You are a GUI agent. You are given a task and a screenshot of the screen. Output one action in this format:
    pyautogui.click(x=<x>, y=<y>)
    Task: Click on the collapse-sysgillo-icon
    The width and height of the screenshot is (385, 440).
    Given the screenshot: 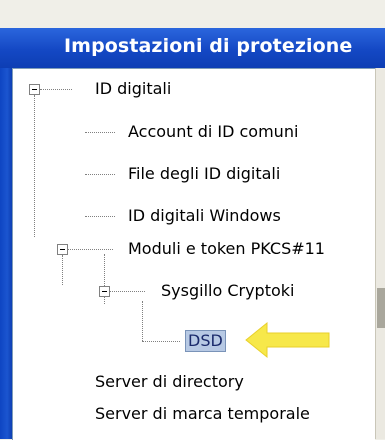 What is the action you would take?
    pyautogui.click(x=104, y=291)
    